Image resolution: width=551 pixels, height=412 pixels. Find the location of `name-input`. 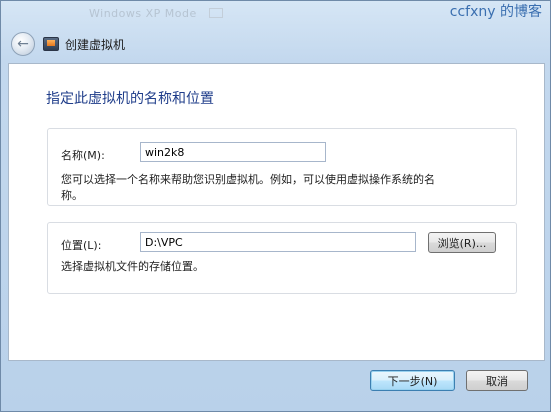

name-input is located at coordinates (233, 152).